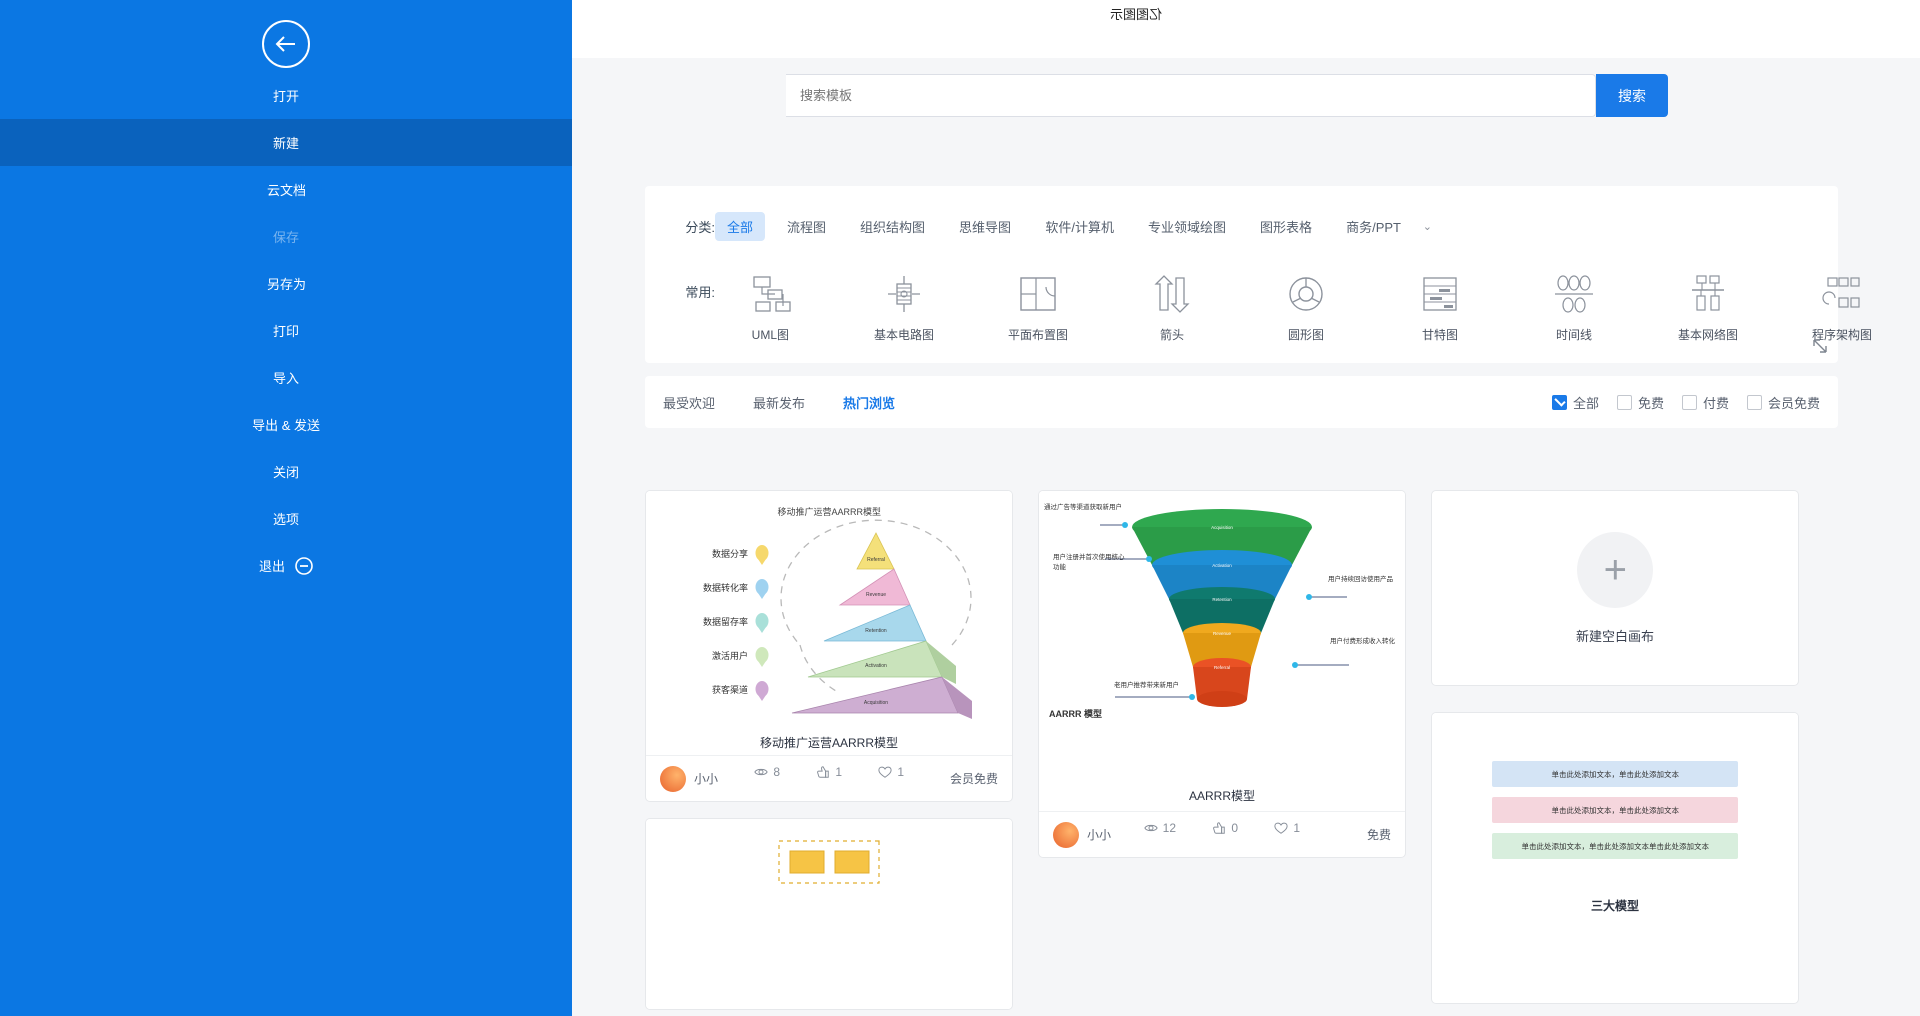 This screenshot has height=1016, width=1920. I want to click on common-item-floorplan: 平面布置图, so click(1038, 306).